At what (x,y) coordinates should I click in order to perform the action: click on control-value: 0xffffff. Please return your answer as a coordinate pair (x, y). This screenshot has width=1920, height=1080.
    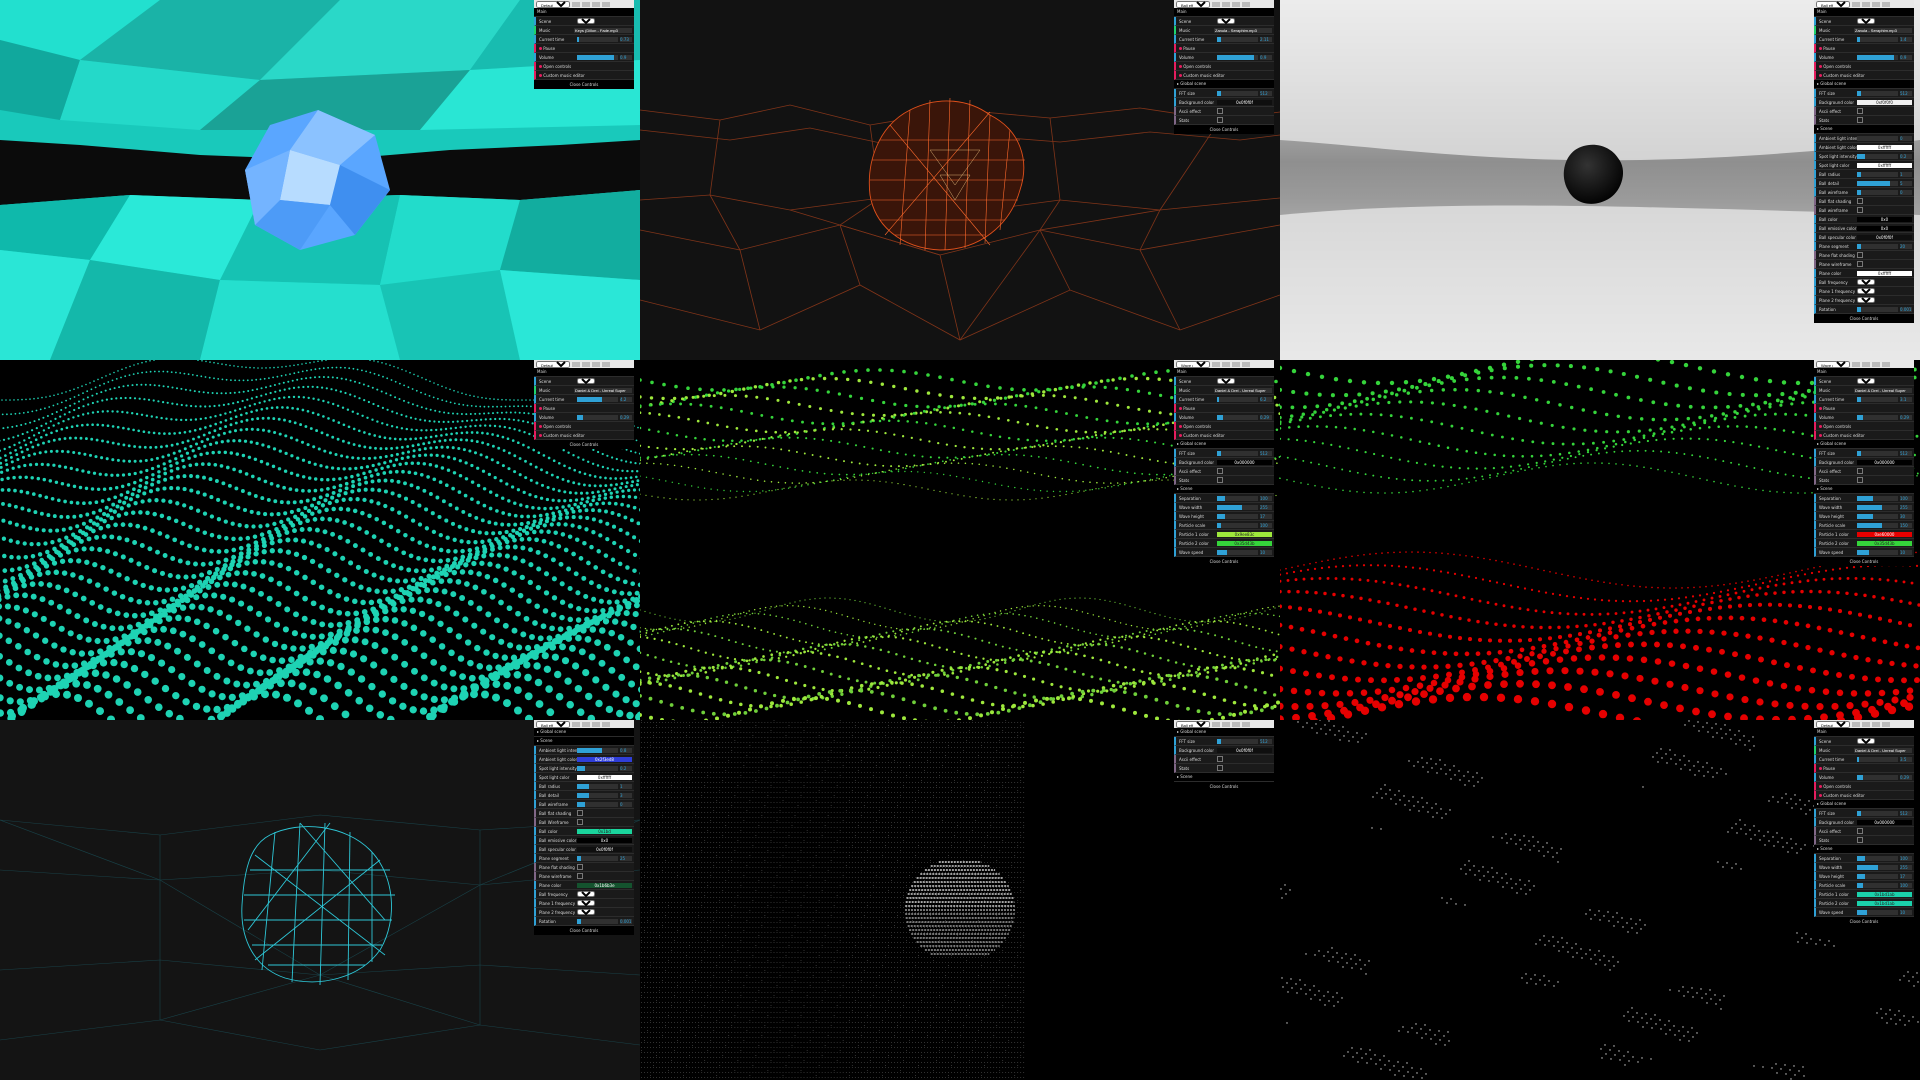
    Looking at the image, I should click on (1885, 165).